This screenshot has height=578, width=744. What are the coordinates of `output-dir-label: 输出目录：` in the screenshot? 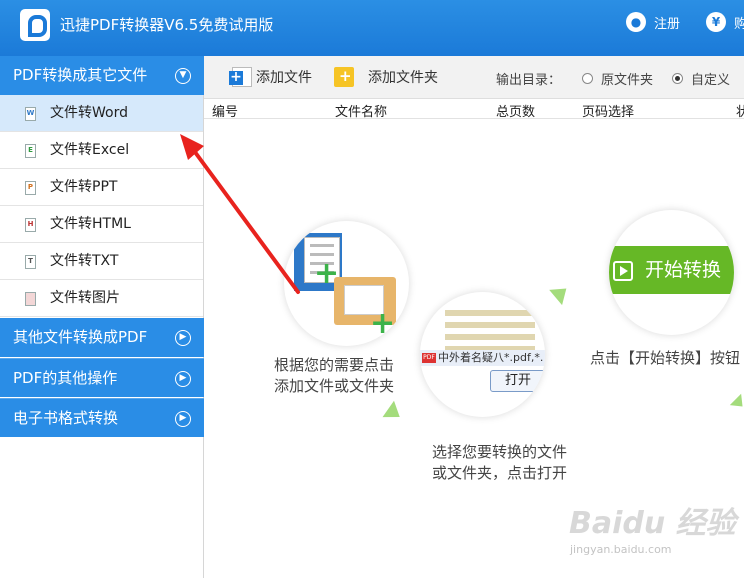 It's located at (529, 80).